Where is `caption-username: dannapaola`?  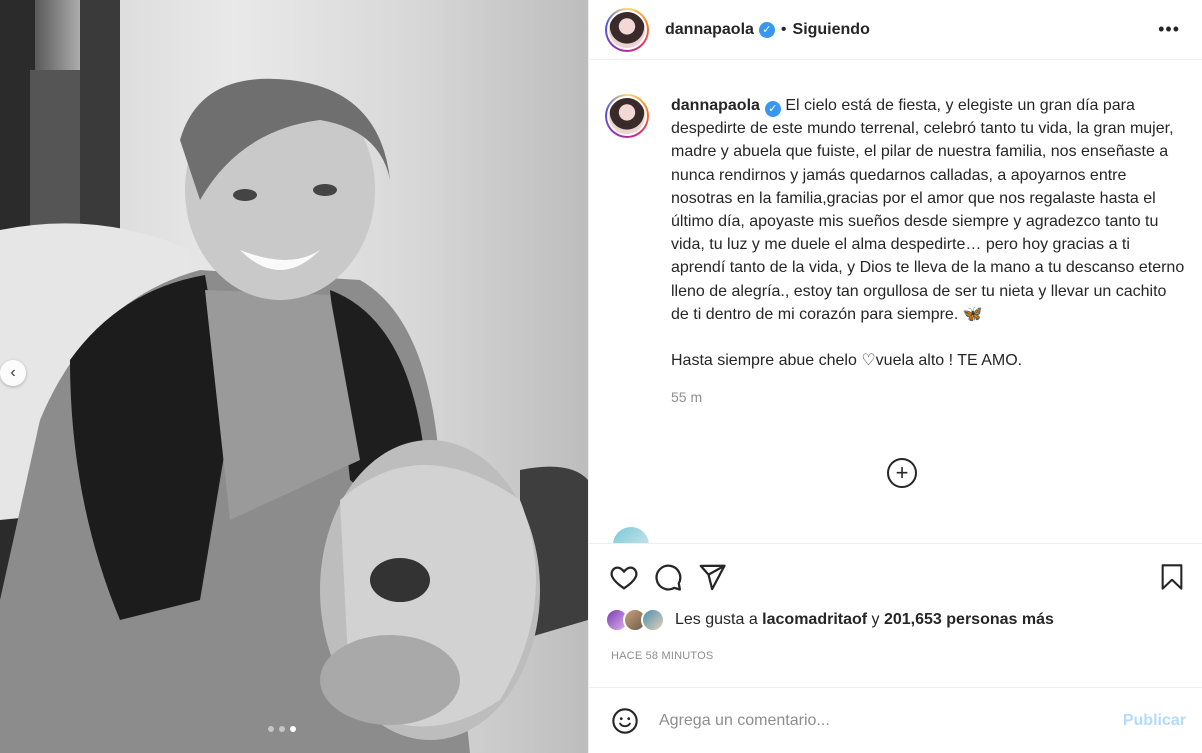
caption-username: dannapaola is located at coordinates (715, 105).